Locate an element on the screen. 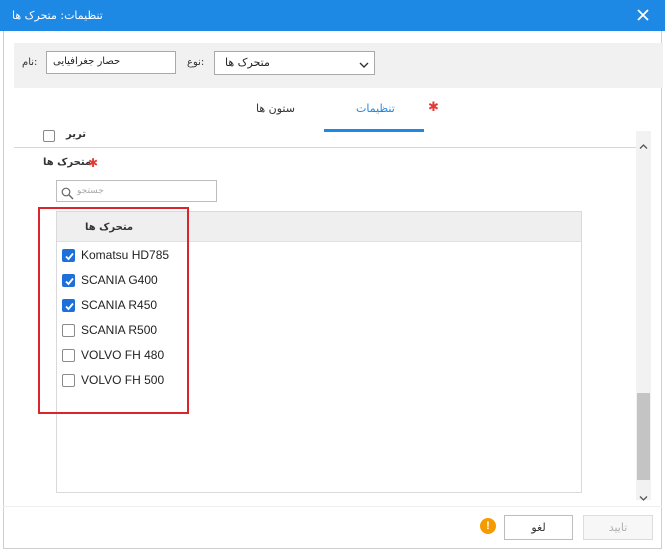 This screenshot has height=552, width=665. type-select: متحرک ها is located at coordinates (294, 63).